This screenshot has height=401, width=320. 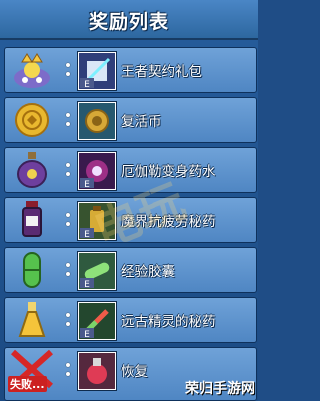 I want to click on reward-row: E 魔界抗疲劳秘药, so click(x=130, y=220).